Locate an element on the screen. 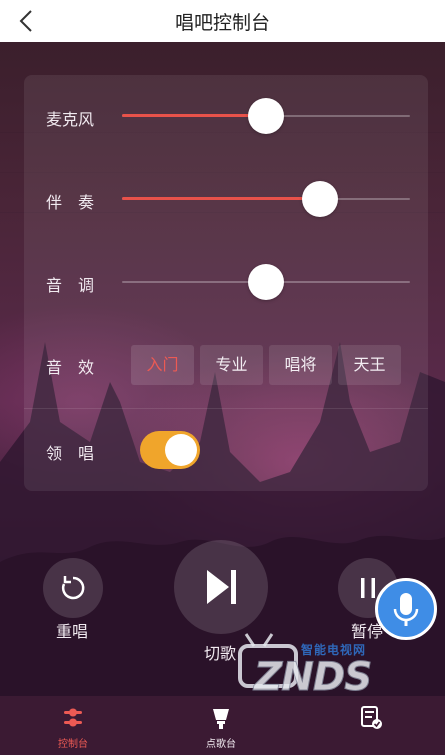 This screenshot has width=445, height=755. effect-option-beginner: 入门 is located at coordinates (162, 365).